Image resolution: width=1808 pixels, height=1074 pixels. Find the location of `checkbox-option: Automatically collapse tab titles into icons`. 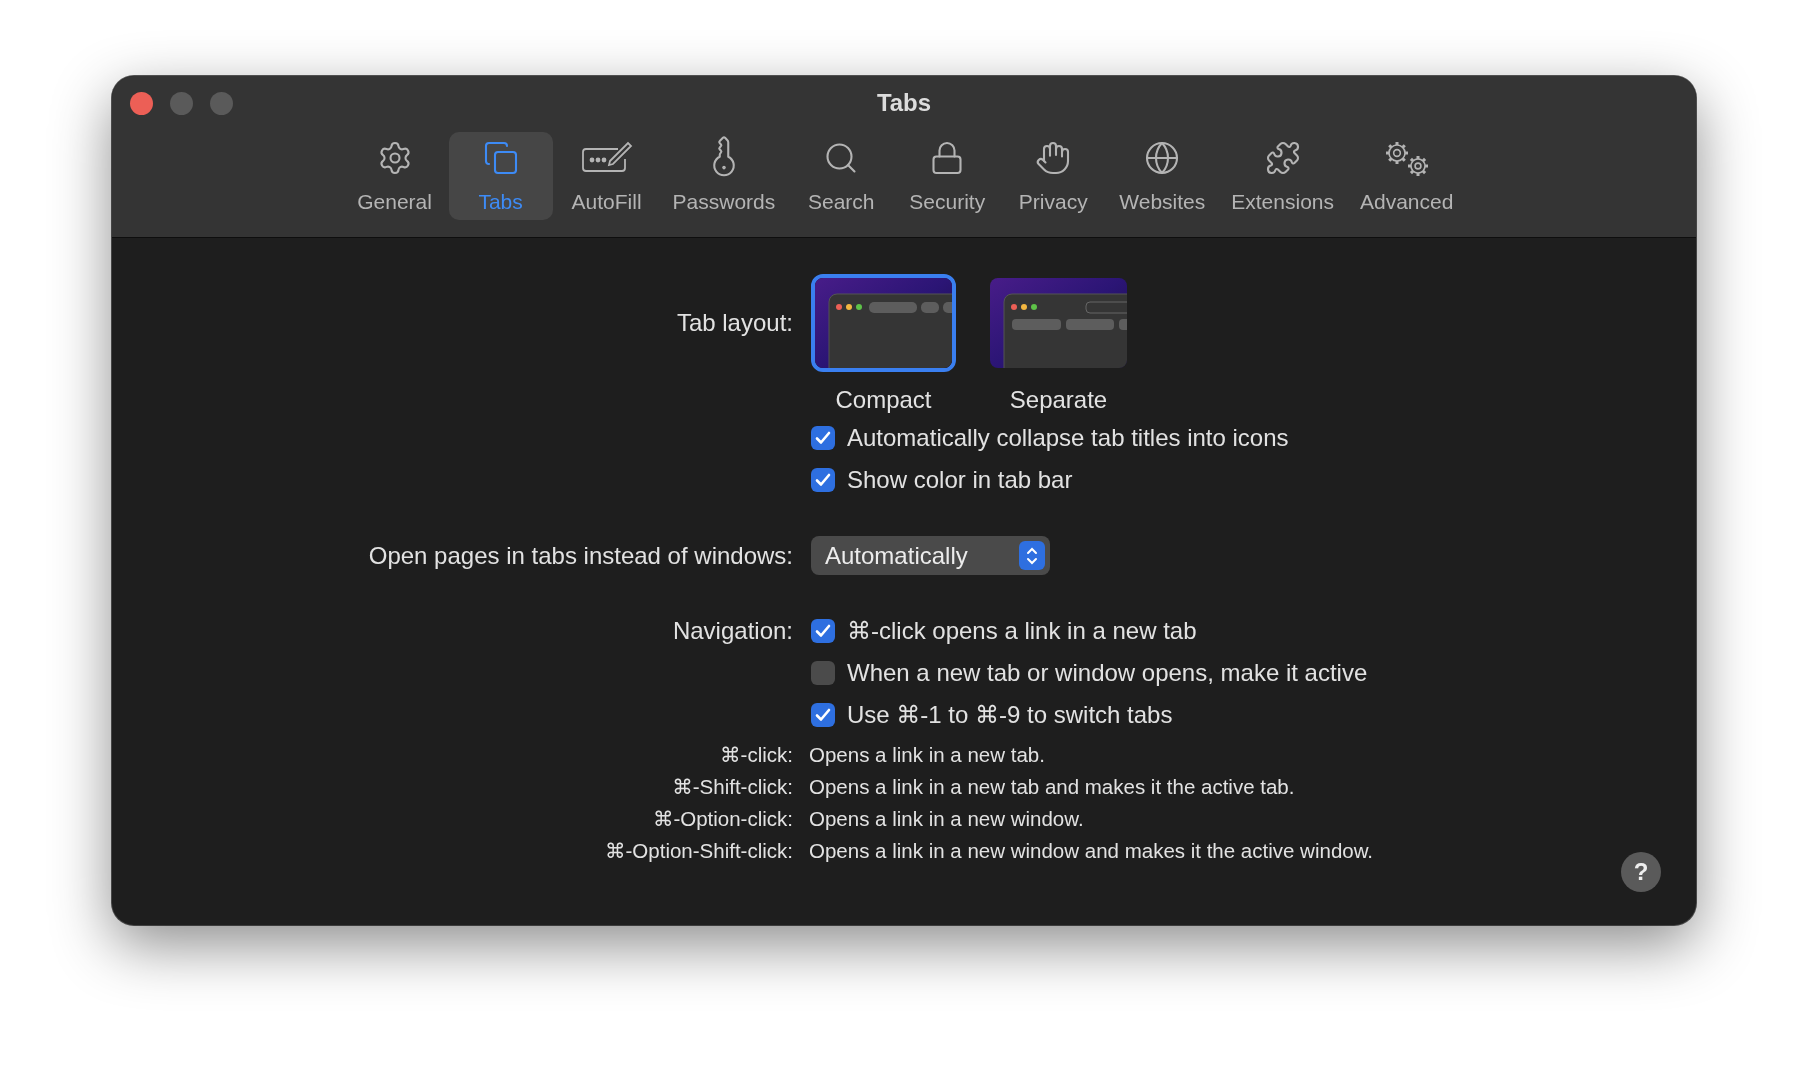

checkbox-option: Automatically collapse tab titles into icons is located at coordinates (1253, 438).